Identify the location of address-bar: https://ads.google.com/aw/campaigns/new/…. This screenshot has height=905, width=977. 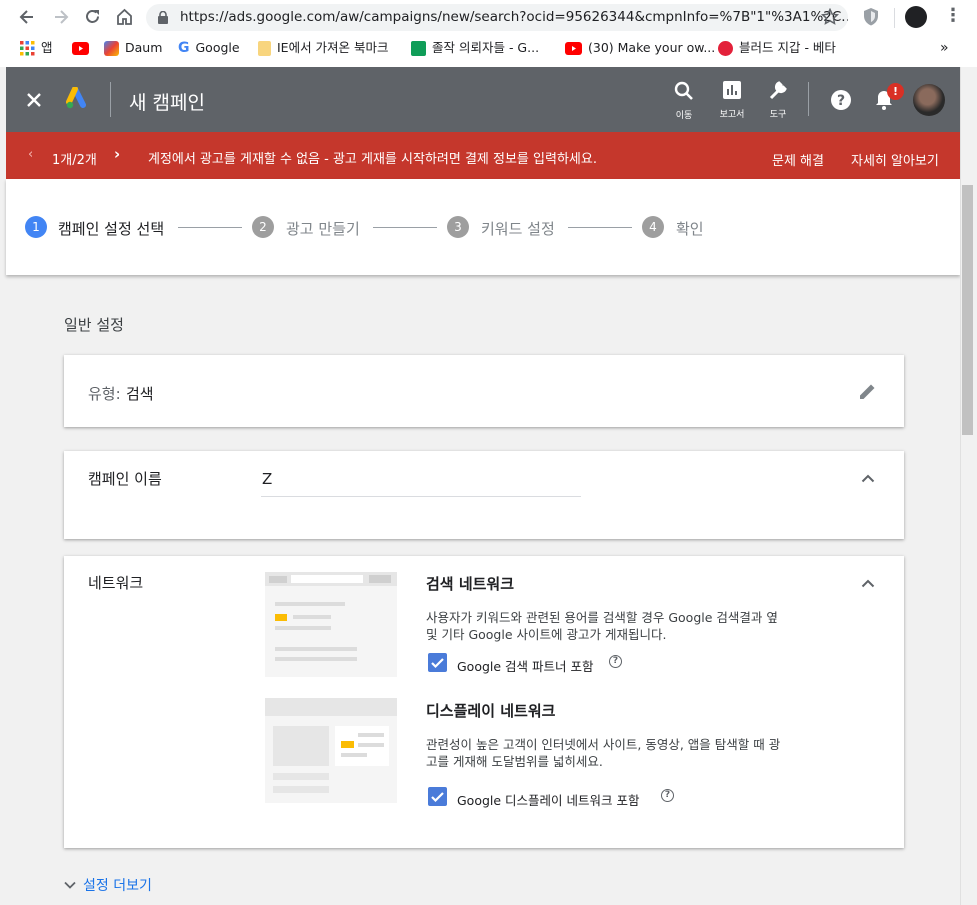
(497, 17).